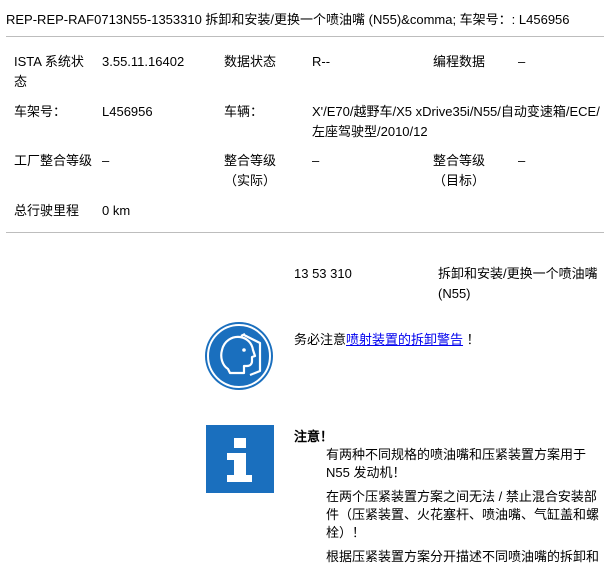  I want to click on note-title: 注意！, so click(314, 436).